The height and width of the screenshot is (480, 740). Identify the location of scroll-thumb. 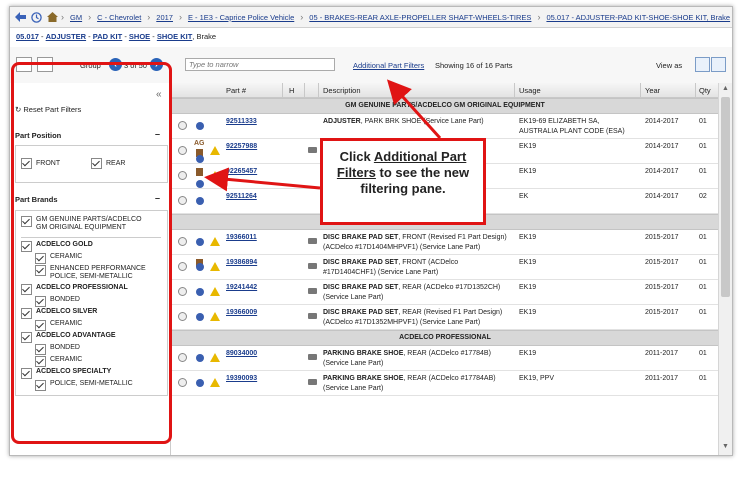
(725, 197).